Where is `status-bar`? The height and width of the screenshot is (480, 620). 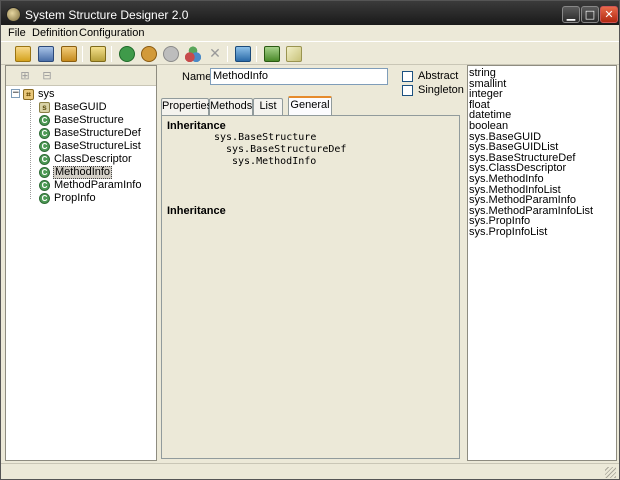 status-bar is located at coordinates (310, 471).